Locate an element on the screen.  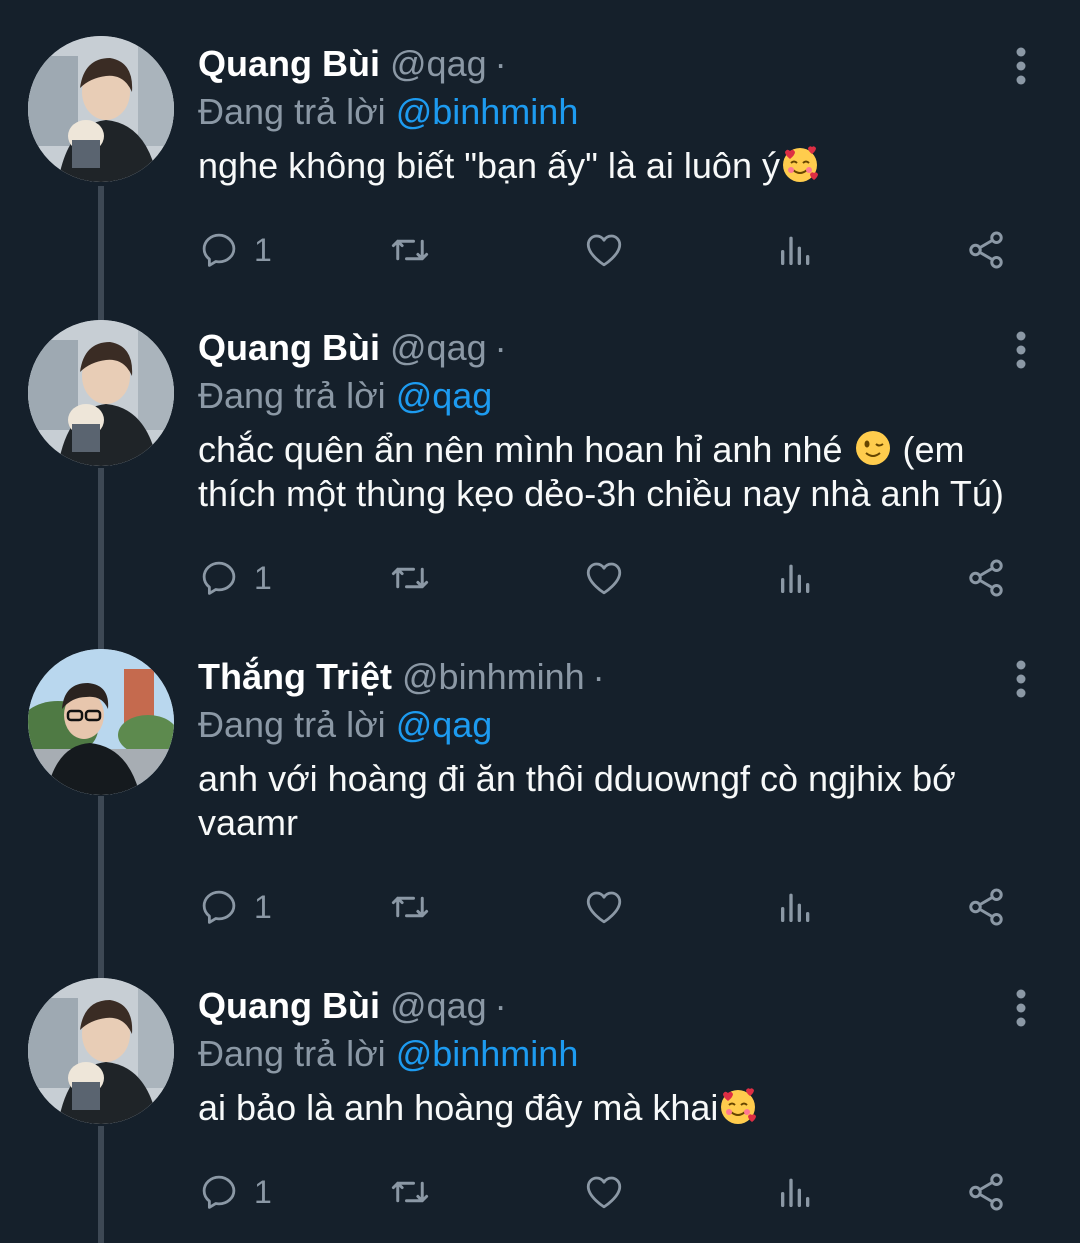
tweet-text: nghe không biết "bạn ấy" là ai luôn ý is located at coordinates (618, 166).